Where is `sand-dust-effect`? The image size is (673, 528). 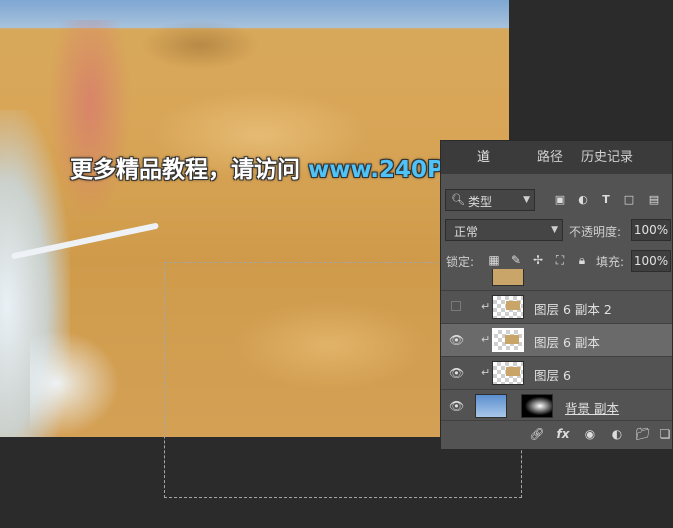 sand-dust-effect is located at coordinates (200, 45).